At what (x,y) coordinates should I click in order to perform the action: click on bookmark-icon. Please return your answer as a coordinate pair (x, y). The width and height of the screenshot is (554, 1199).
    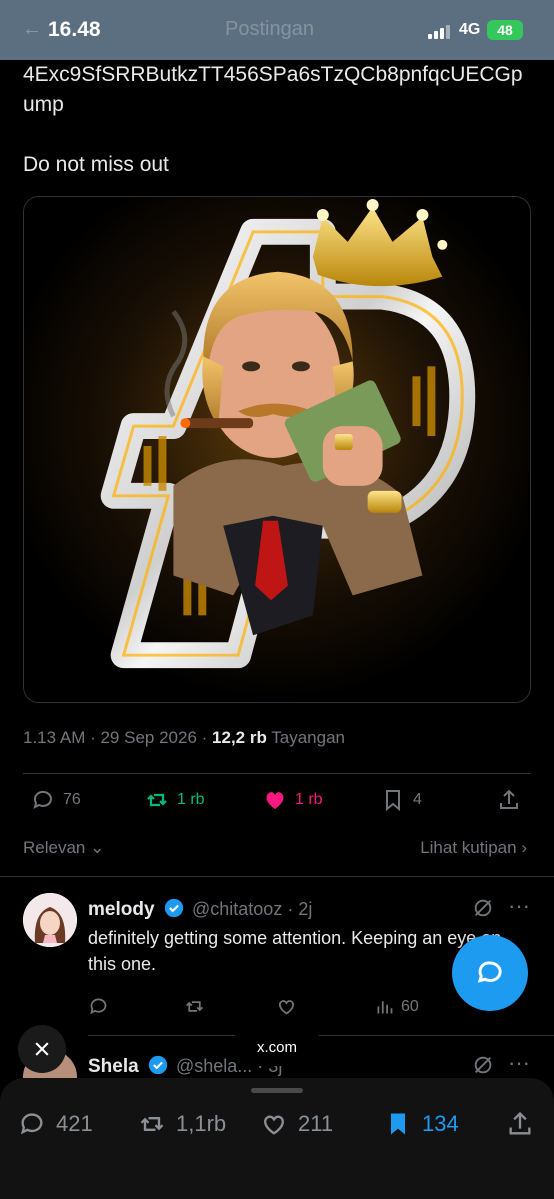
    Looking at the image, I should click on (393, 801).